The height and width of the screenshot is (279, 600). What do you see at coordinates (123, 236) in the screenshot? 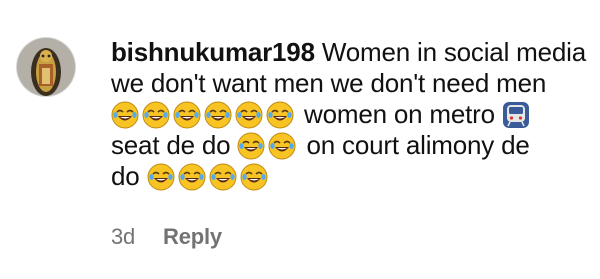
I see `timestamp: 3d` at bounding box center [123, 236].